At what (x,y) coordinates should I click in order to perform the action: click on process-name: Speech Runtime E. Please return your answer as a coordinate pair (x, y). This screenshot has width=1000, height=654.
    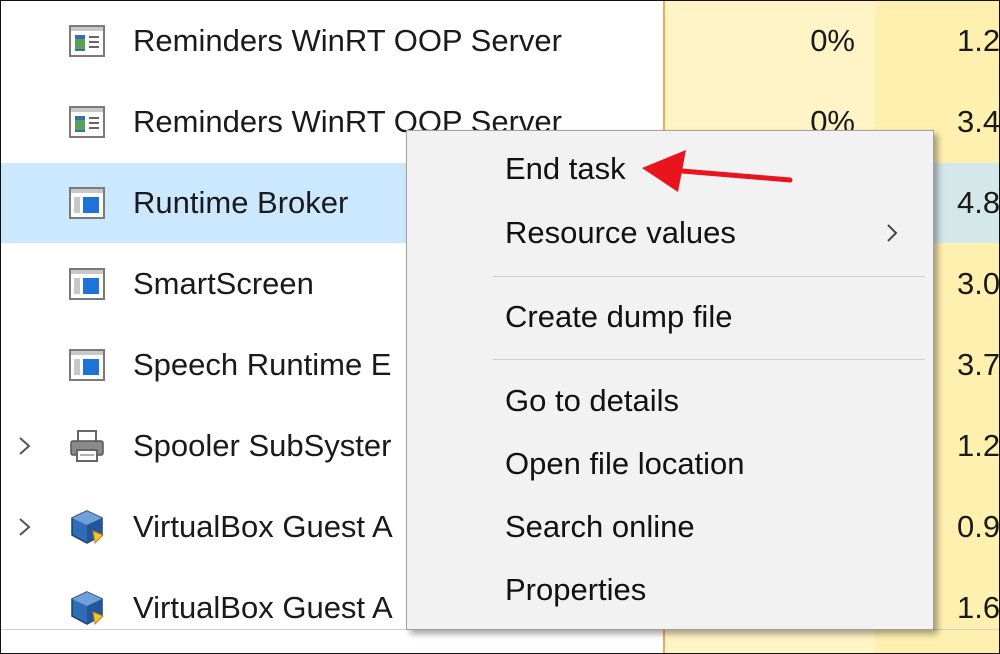
    Looking at the image, I should click on (262, 364).